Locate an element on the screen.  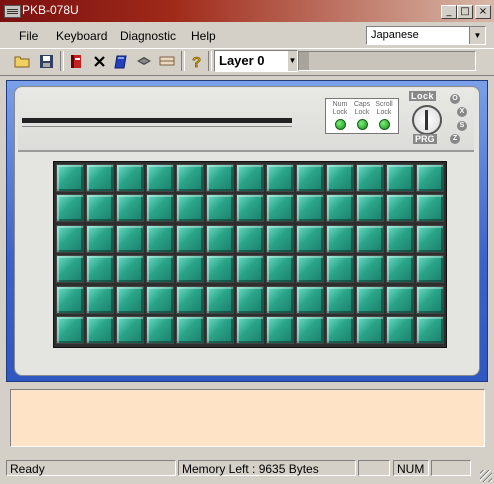
minimize-button: _ is located at coordinates (449, 12).